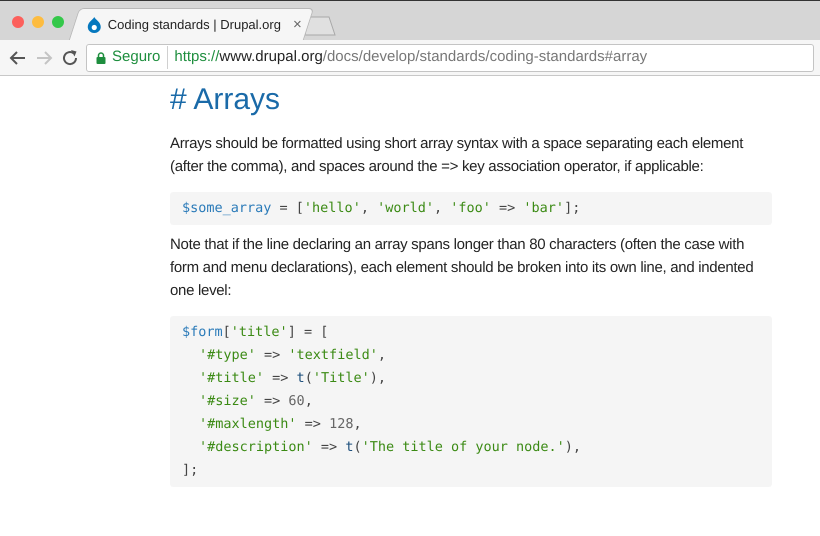  Describe the element at coordinates (457, 155) in the screenshot. I see `paragraph: Arrays should be formatted using short array syntax with a space separating each element (after the comma), and spaces around the => key association operator, if applicable:` at that location.